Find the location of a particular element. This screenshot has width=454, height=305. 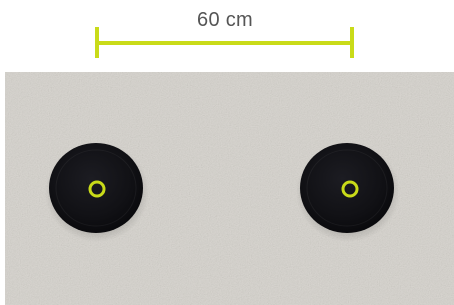

right-round-pad is located at coordinates (348, 192).